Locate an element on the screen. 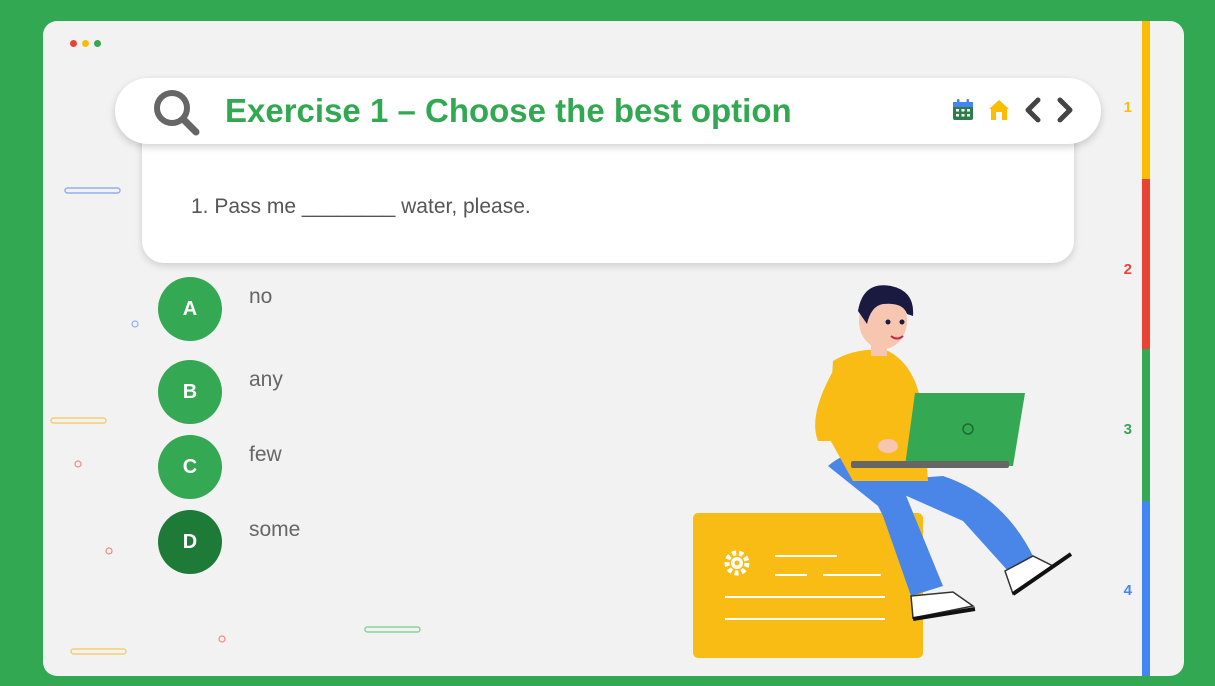  option-badge: A is located at coordinates (190, 309).